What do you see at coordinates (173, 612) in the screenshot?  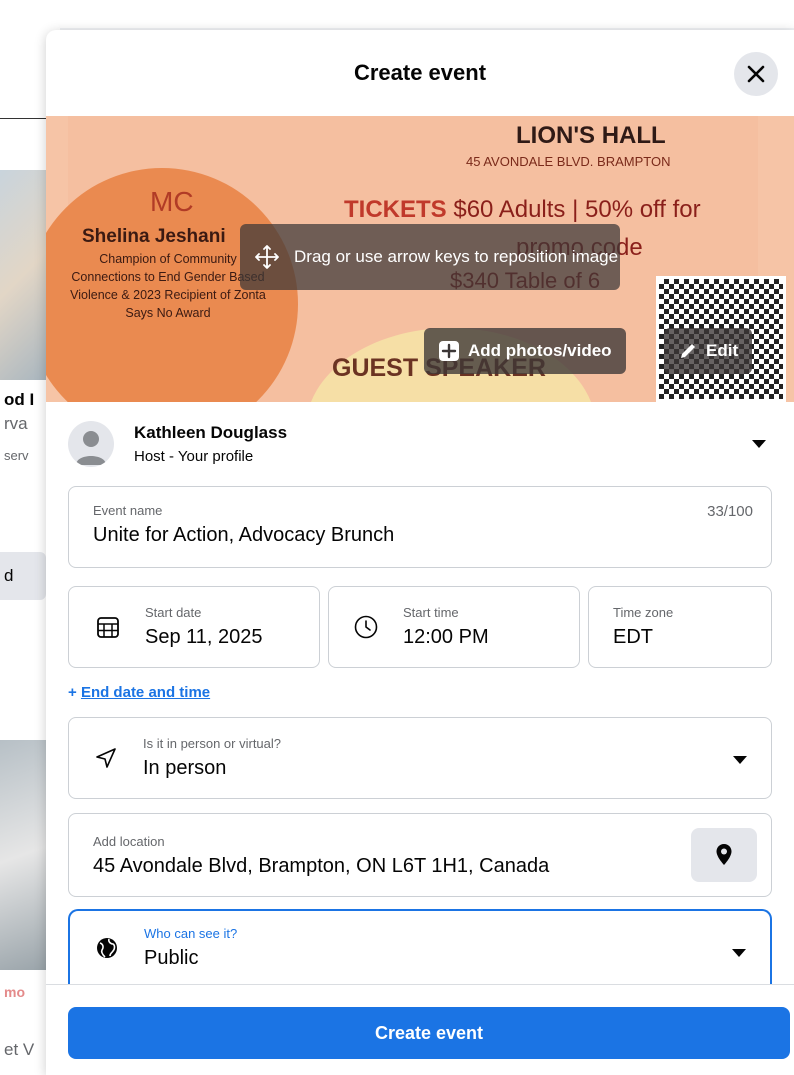 I see `start-date-label: Start date` at bounding box center [173, 612].